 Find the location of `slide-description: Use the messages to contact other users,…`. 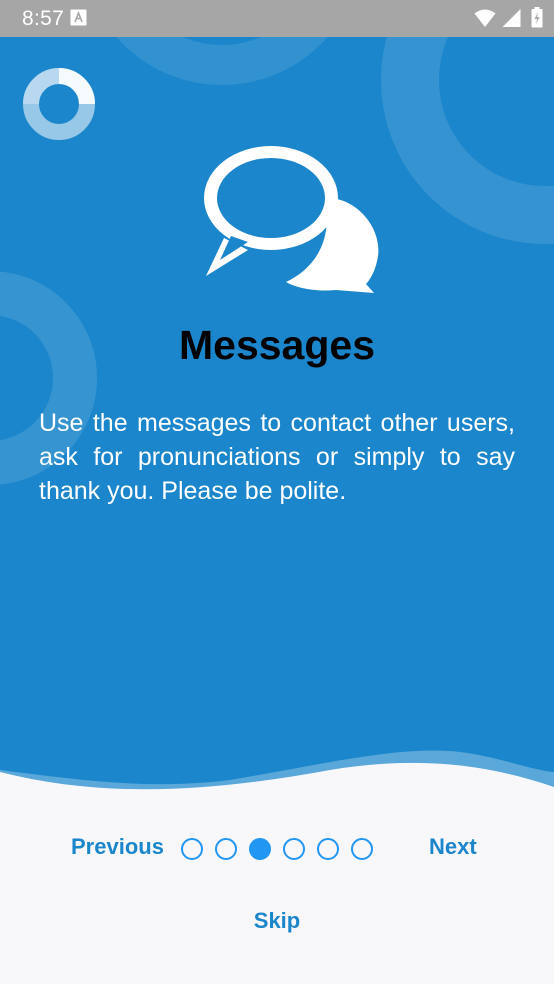

slide-description: Use the messages to contact other users,… is located at coordinates (277, 457).